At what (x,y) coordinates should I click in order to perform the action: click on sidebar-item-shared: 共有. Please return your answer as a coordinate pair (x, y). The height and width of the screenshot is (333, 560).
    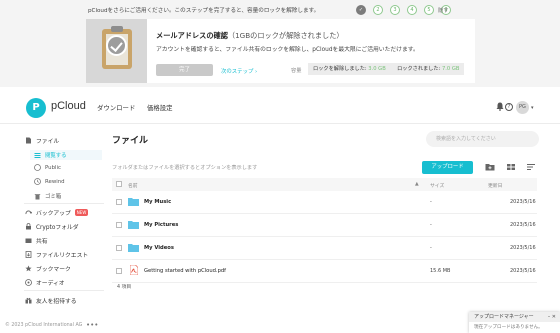
    Looking at the image, I should click on (36, 240).